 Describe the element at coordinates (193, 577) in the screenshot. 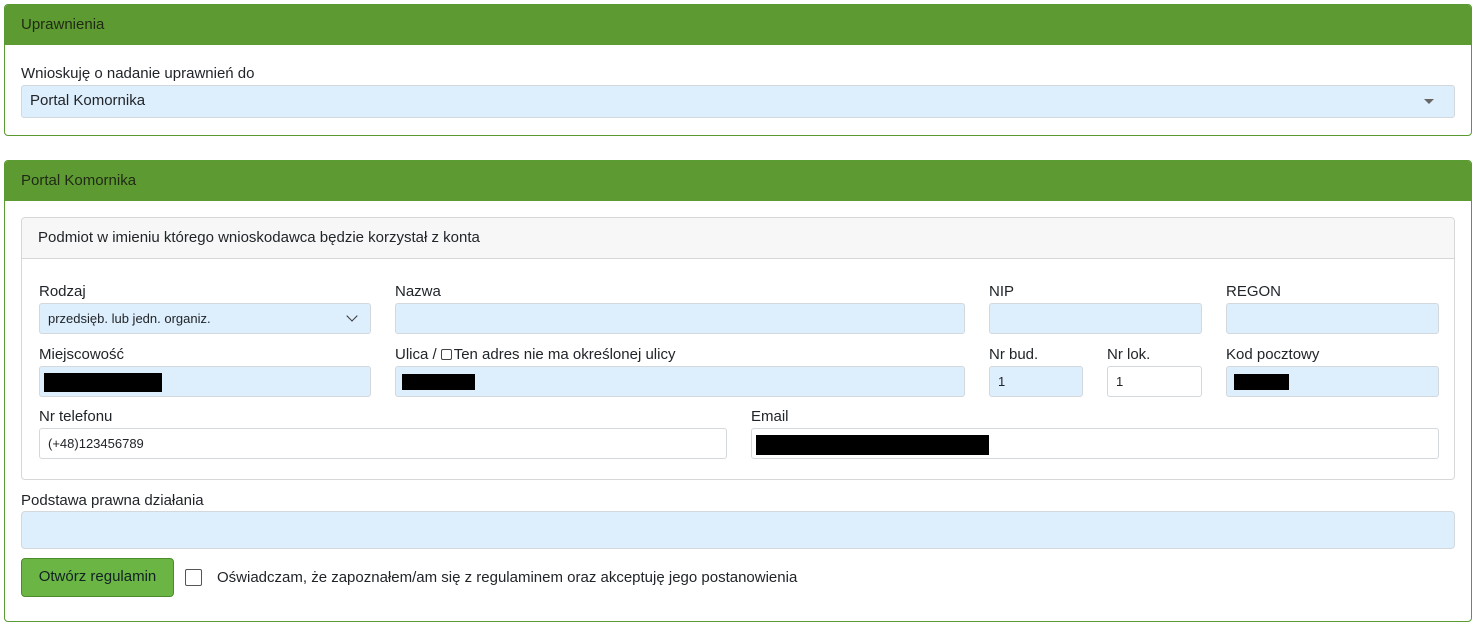

I see `accept-checkbox` at that location.